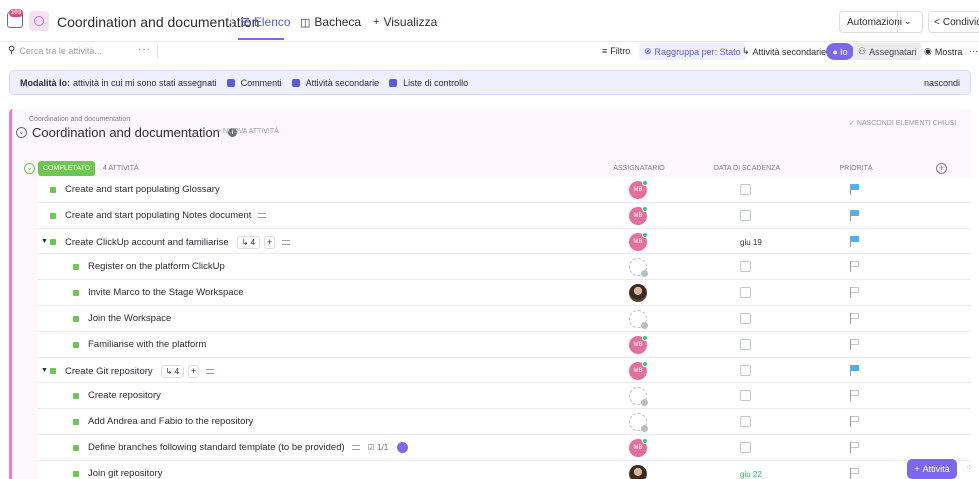 This screenshot has width=979, height=479. Describe the element at coordinates (504, 267) in the screenshot. I see `task-row: Register on the platform ClickUp` at that location.